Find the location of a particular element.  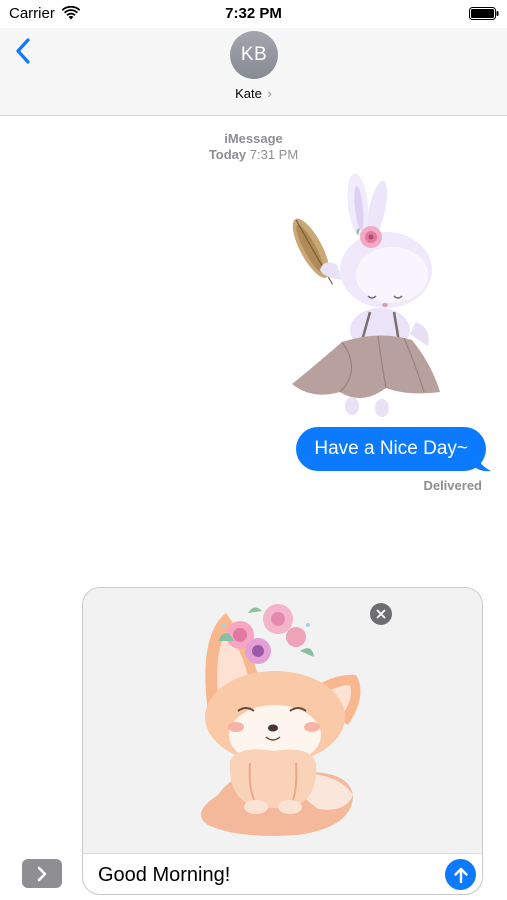

compose-divider is located at coordinates (282, 853).